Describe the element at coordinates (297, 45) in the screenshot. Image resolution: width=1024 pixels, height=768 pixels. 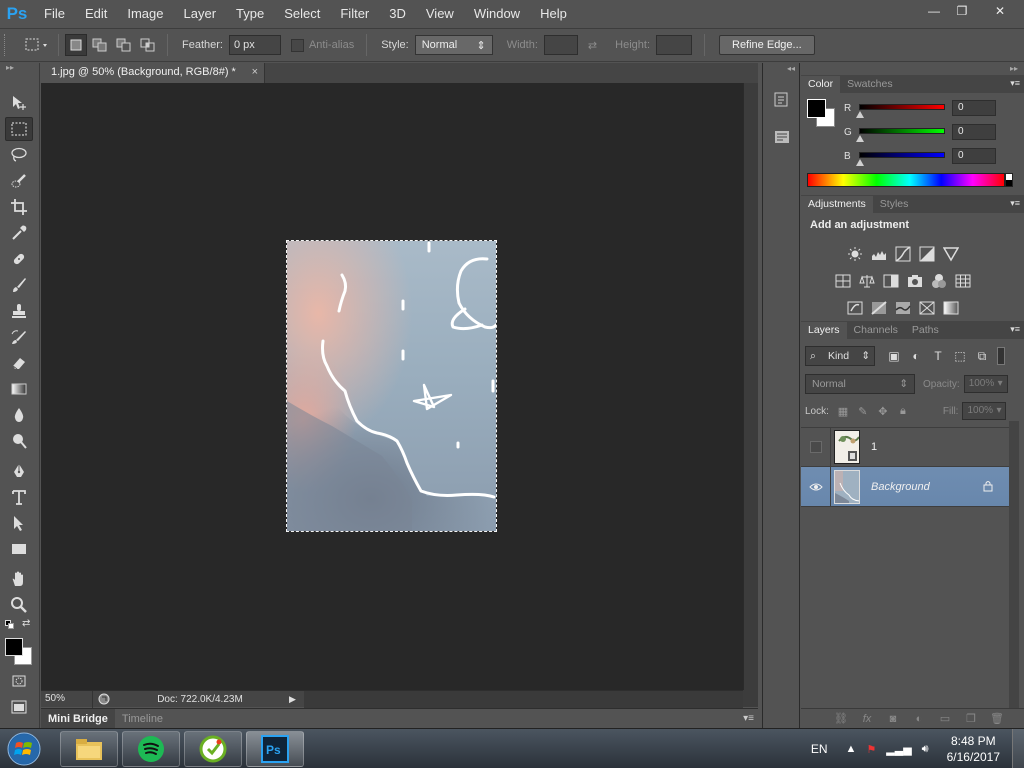
I see `antialias-checkbox` at that location.